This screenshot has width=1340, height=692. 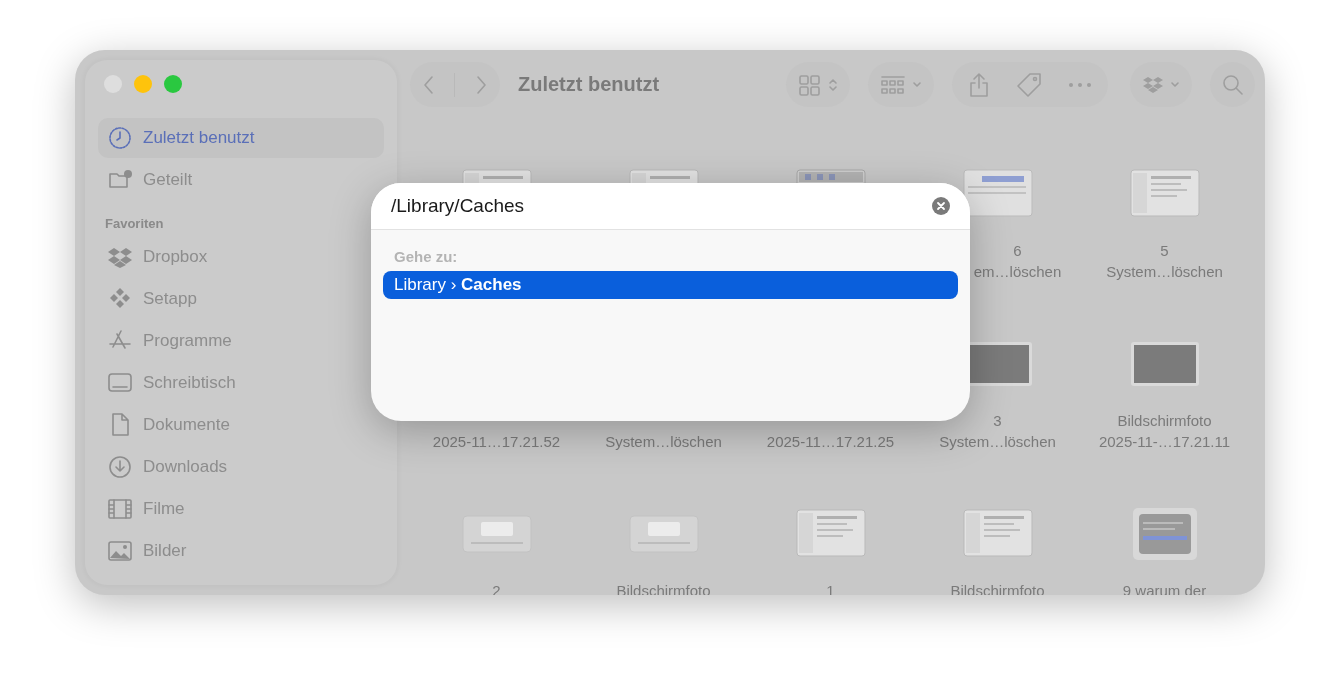 I want to click on tag-icon, so click(x=1029, y=84).